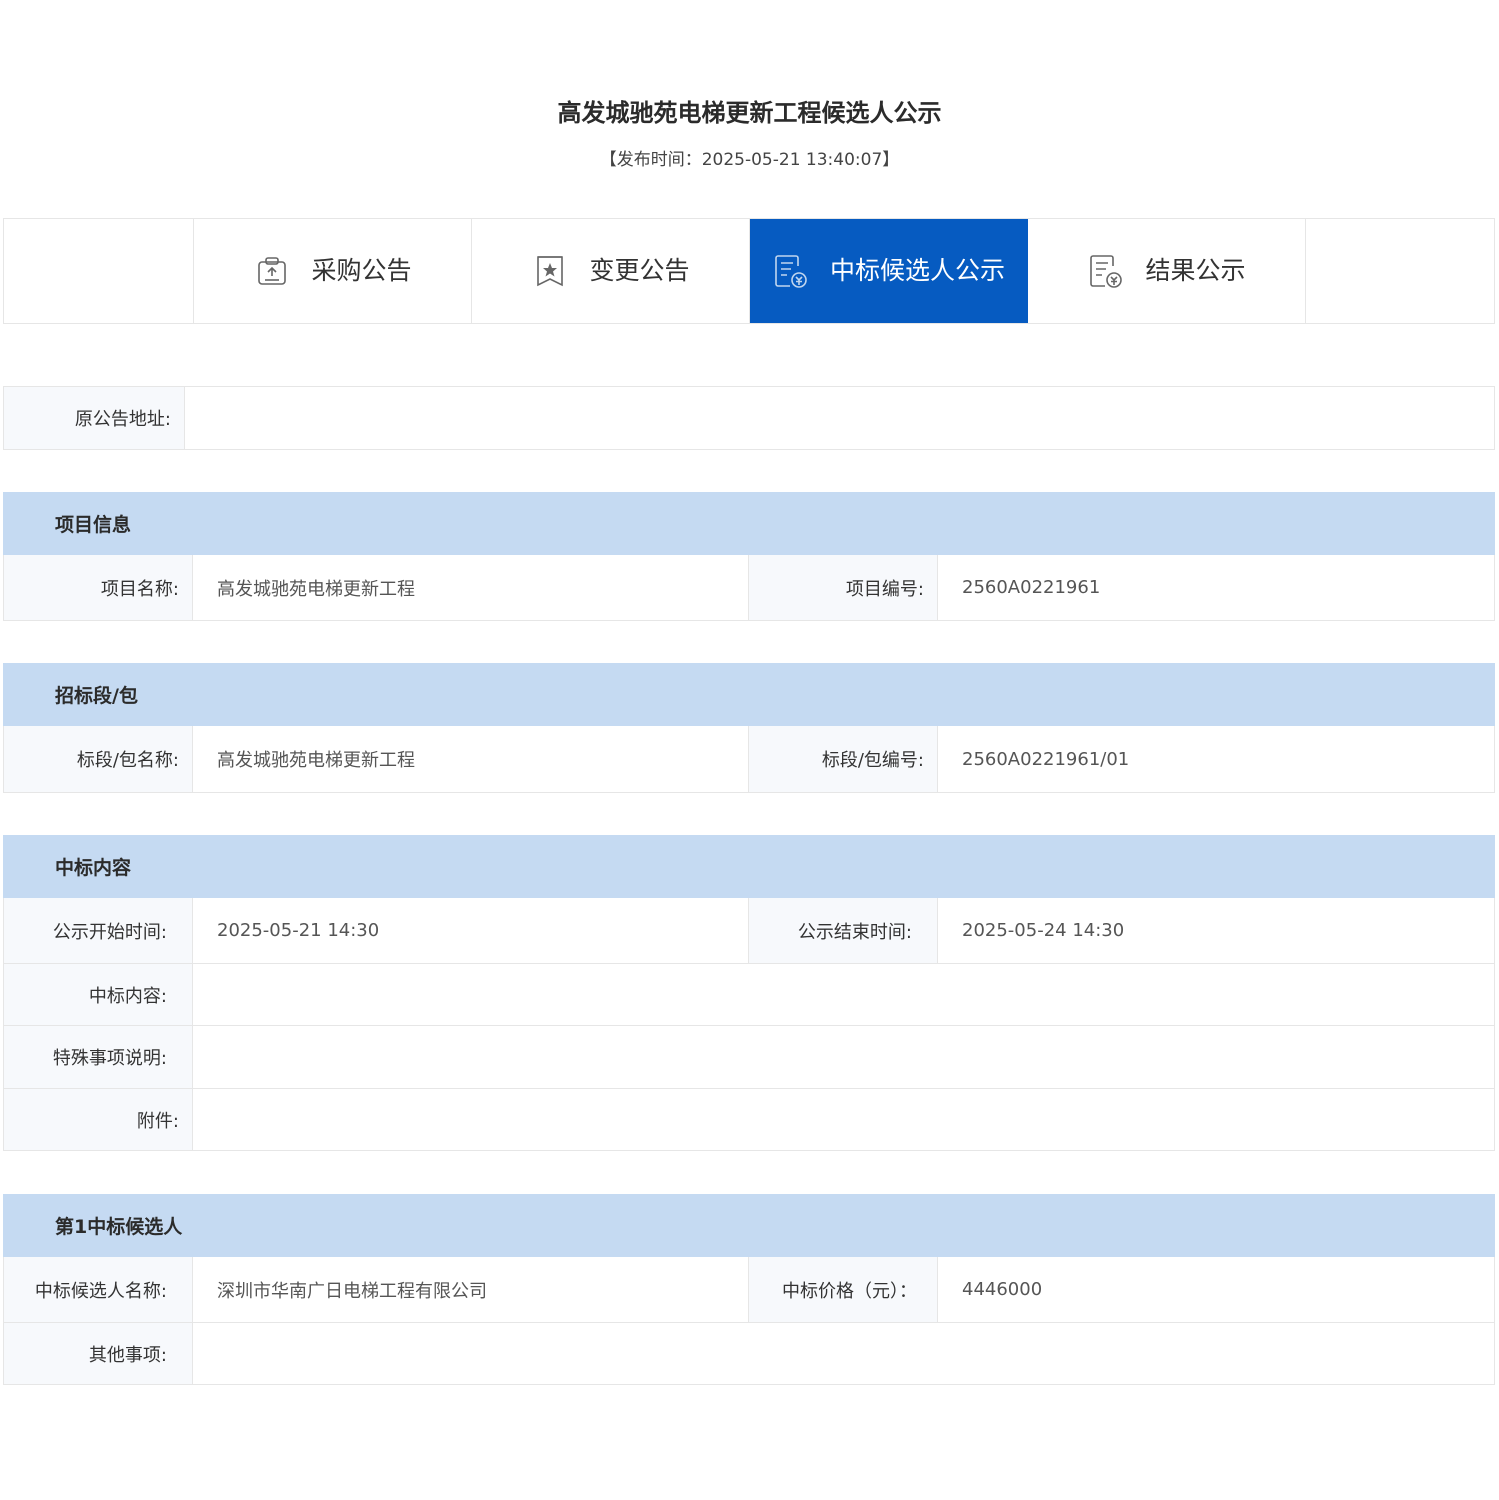  I want to click on package-name-label: 标段/包名称:, so click(98, 759).